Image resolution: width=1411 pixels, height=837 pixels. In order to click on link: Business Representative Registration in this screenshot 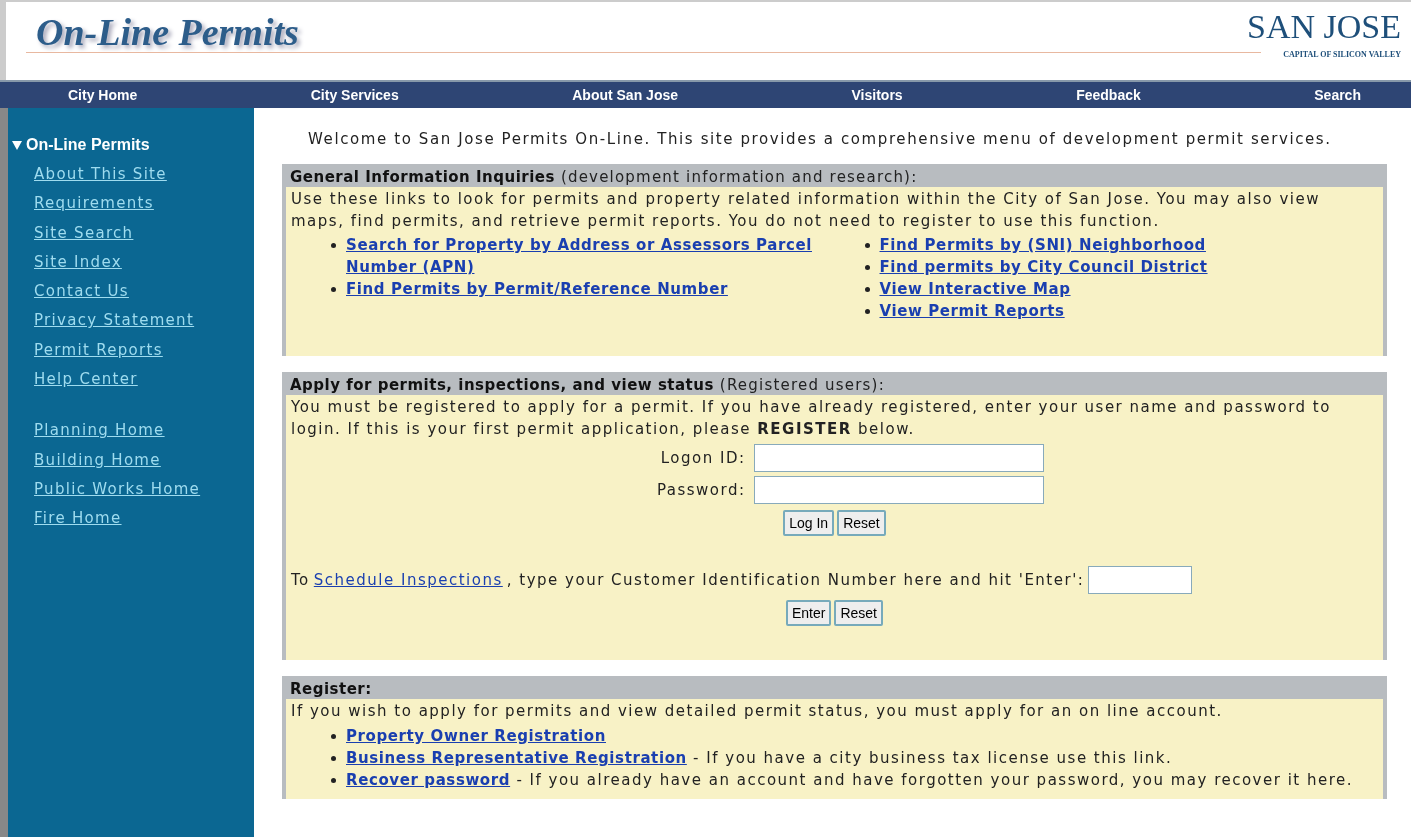, I will do `click(516, 758)`.